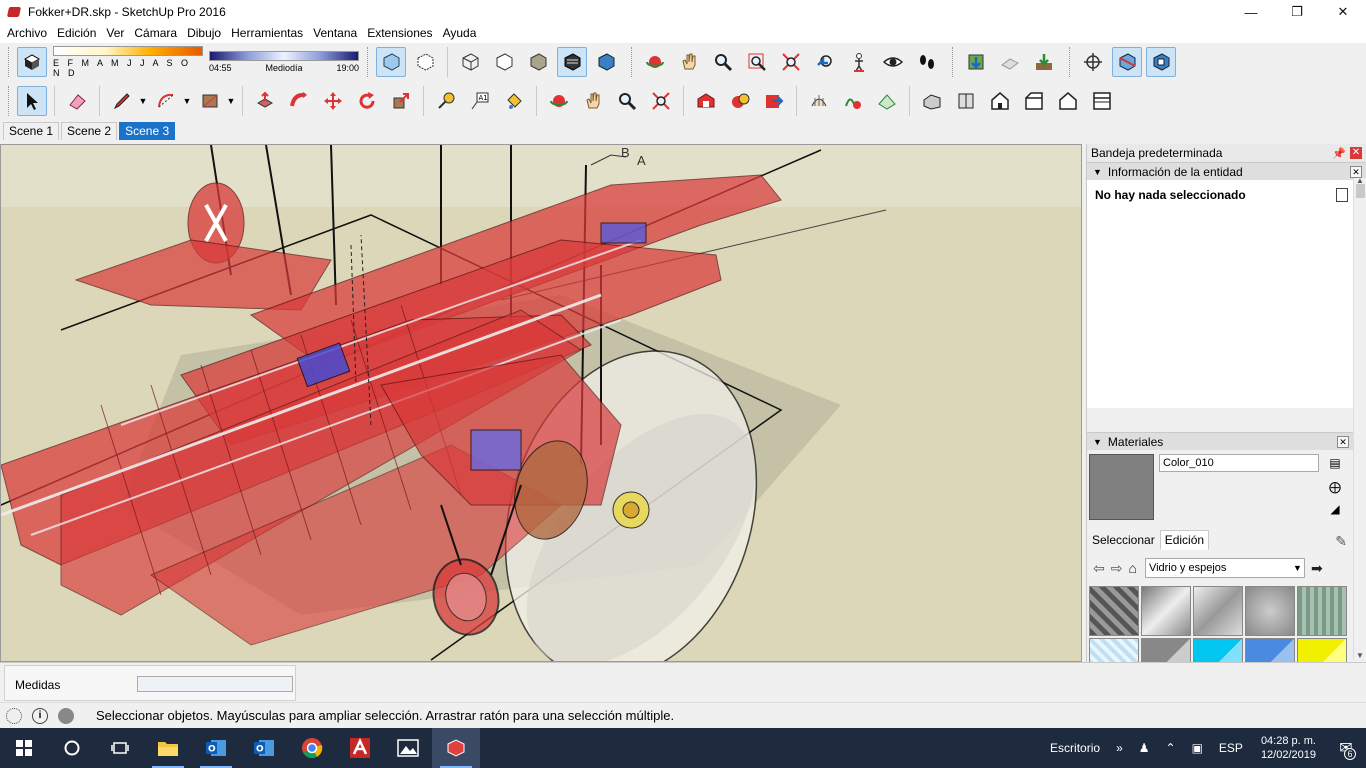 This screenshot has height=768, width=1366. I want to click on material-name-field: Color_010, so click(1239, 463).